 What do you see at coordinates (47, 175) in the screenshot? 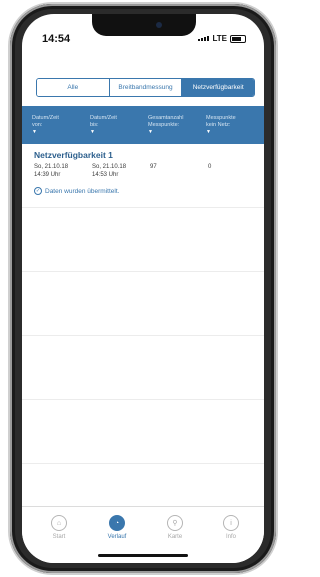
I see `entry-from-time: 14:39 Uhr` at bounding box center [47, 175].